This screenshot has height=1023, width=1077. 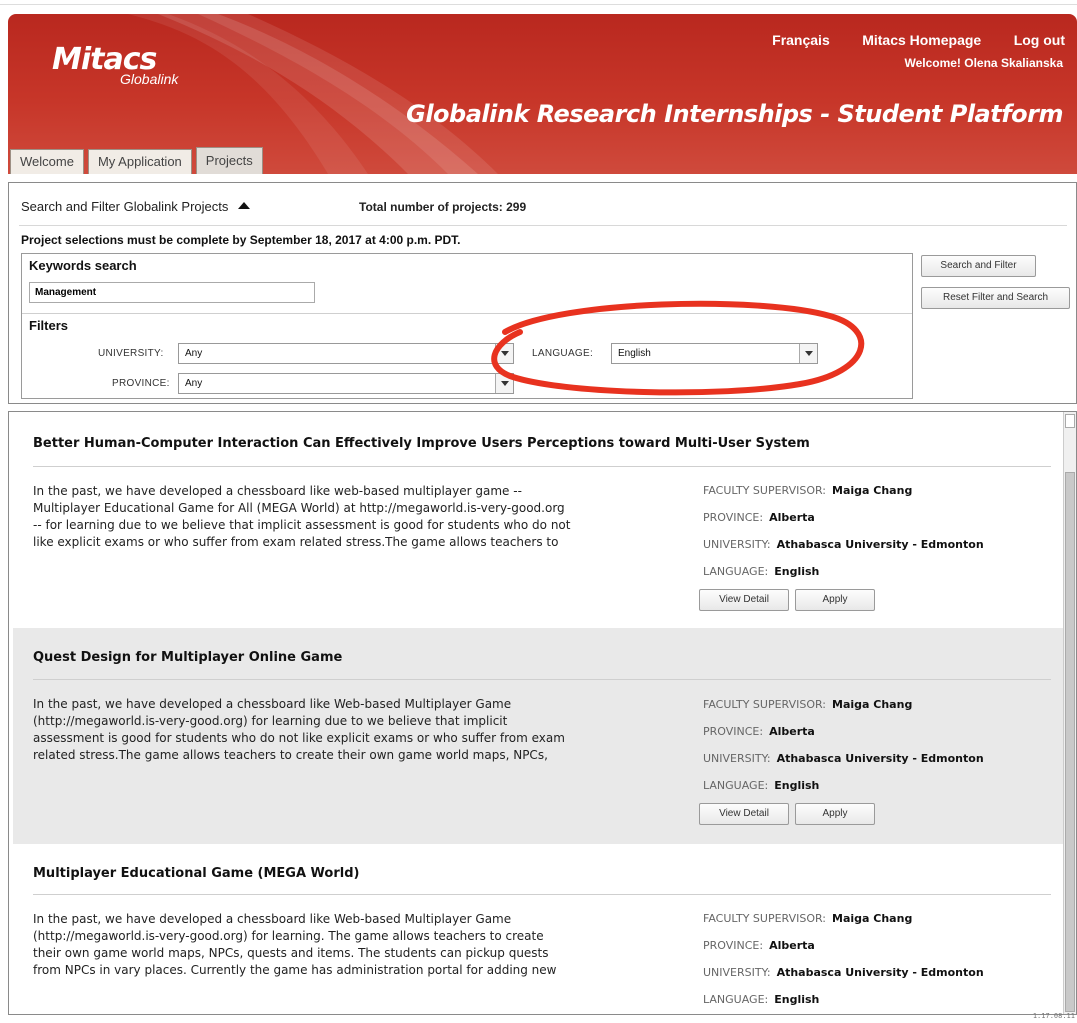 I want to click on link-francais: Français, so click(x=801, y=40).